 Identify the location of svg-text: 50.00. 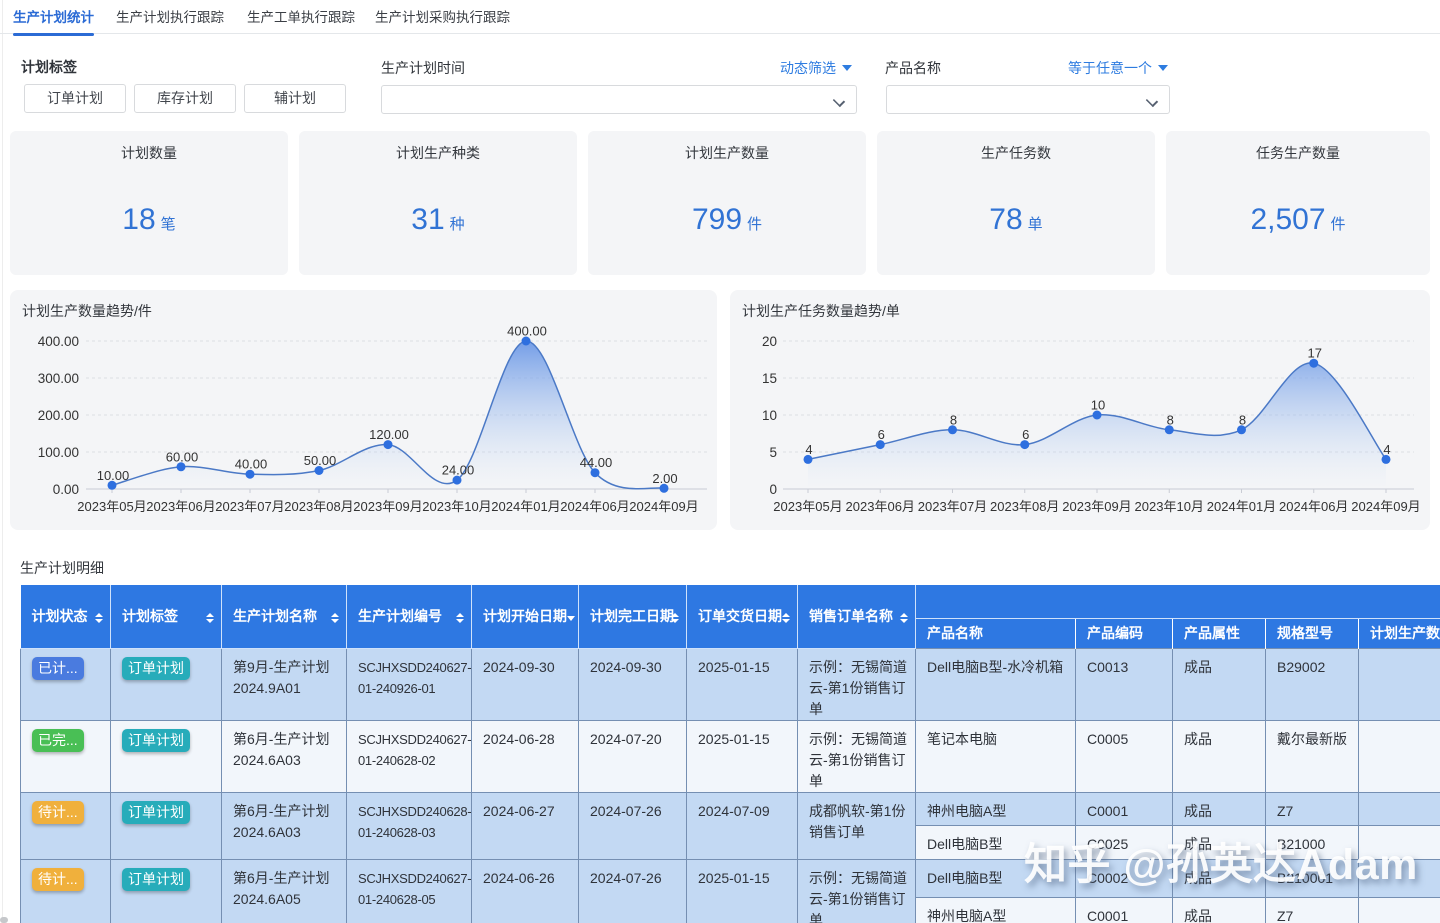
(320, 460).